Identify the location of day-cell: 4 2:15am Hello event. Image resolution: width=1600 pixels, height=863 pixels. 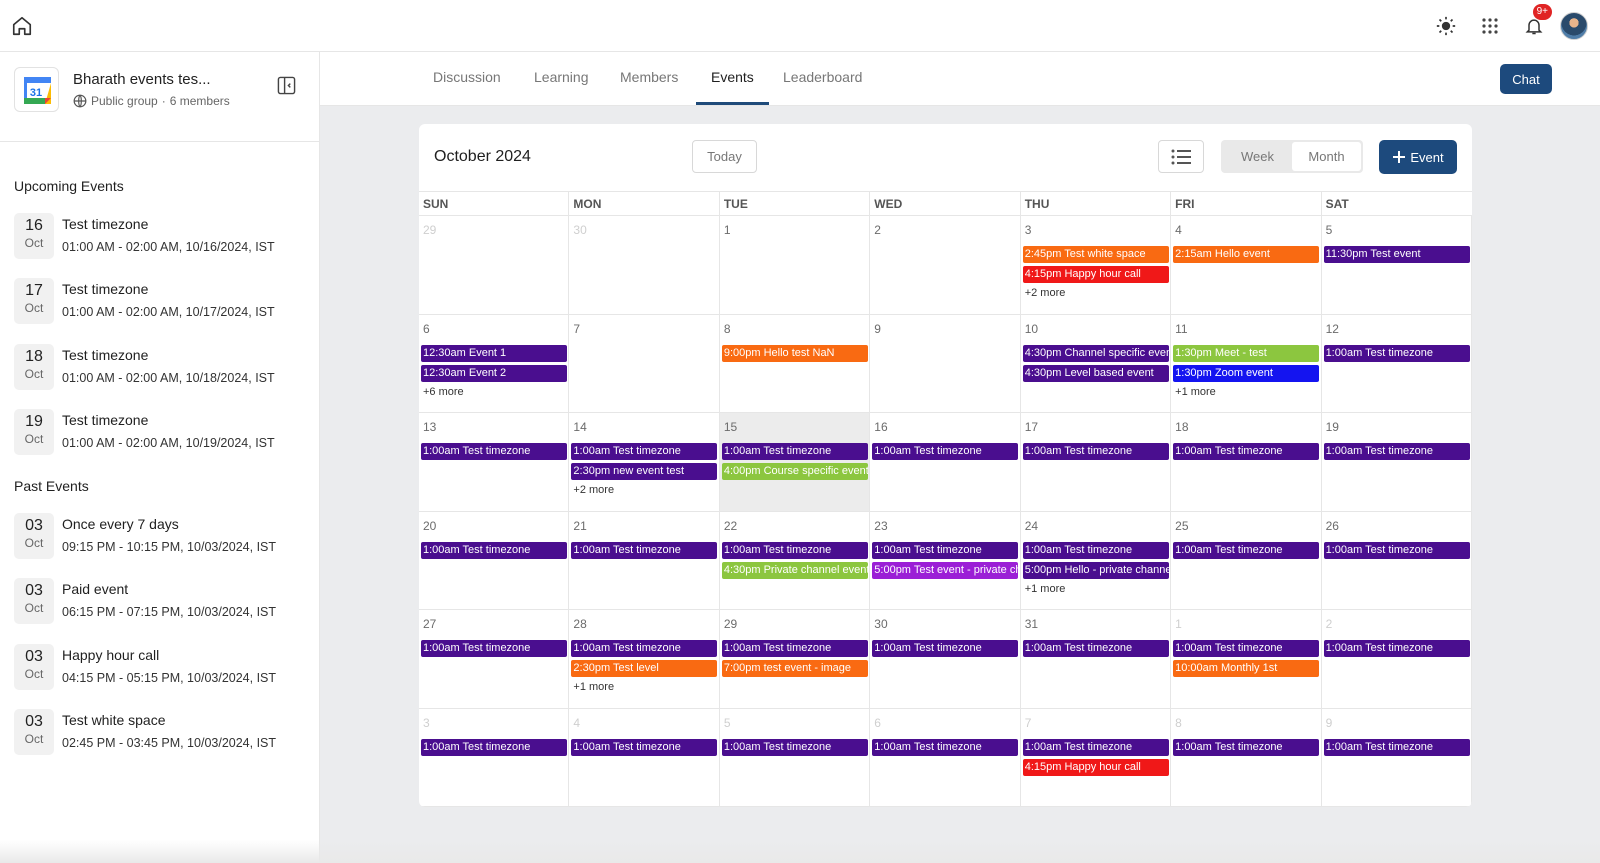
(1246, 265).